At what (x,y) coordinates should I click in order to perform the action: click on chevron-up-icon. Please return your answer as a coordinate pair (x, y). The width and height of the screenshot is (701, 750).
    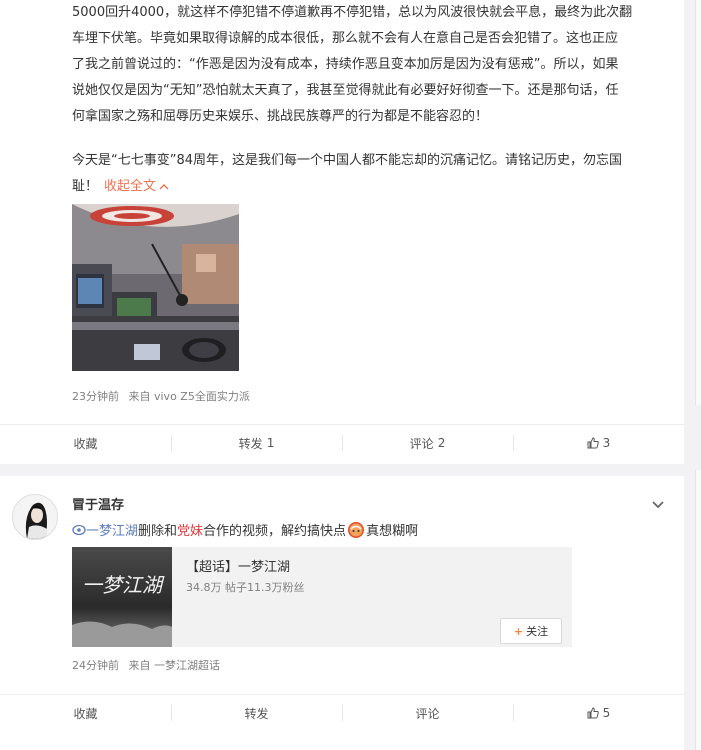
    Looking at the image, I should click on (164, 186).